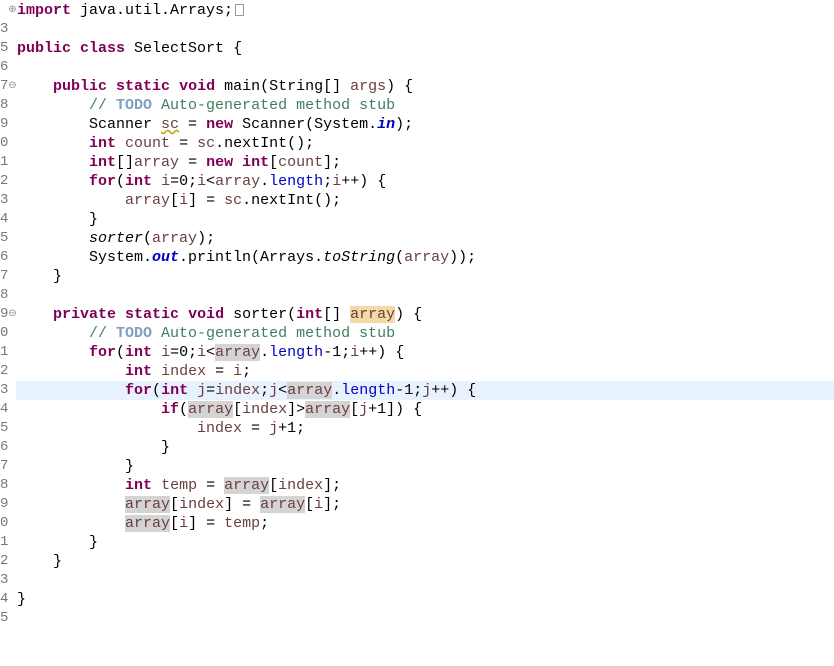 The image size is (834, 666). Describe the element at coordinates (417, 209) in the screenshot. I see `code-line-14: 4 array[i] = sc.nextInt();` at that location.